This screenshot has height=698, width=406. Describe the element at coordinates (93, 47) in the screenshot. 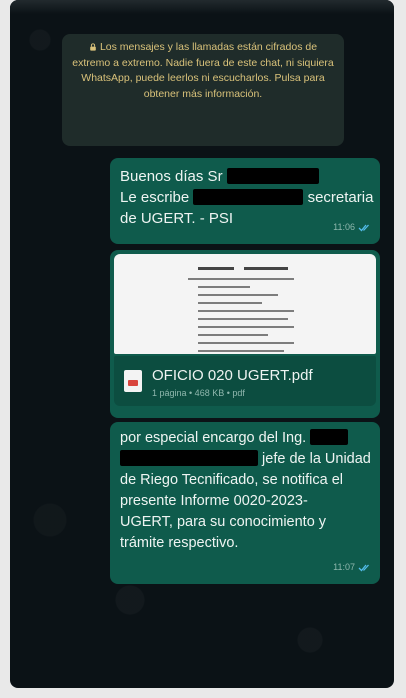

I see `lock-icon` at that location.